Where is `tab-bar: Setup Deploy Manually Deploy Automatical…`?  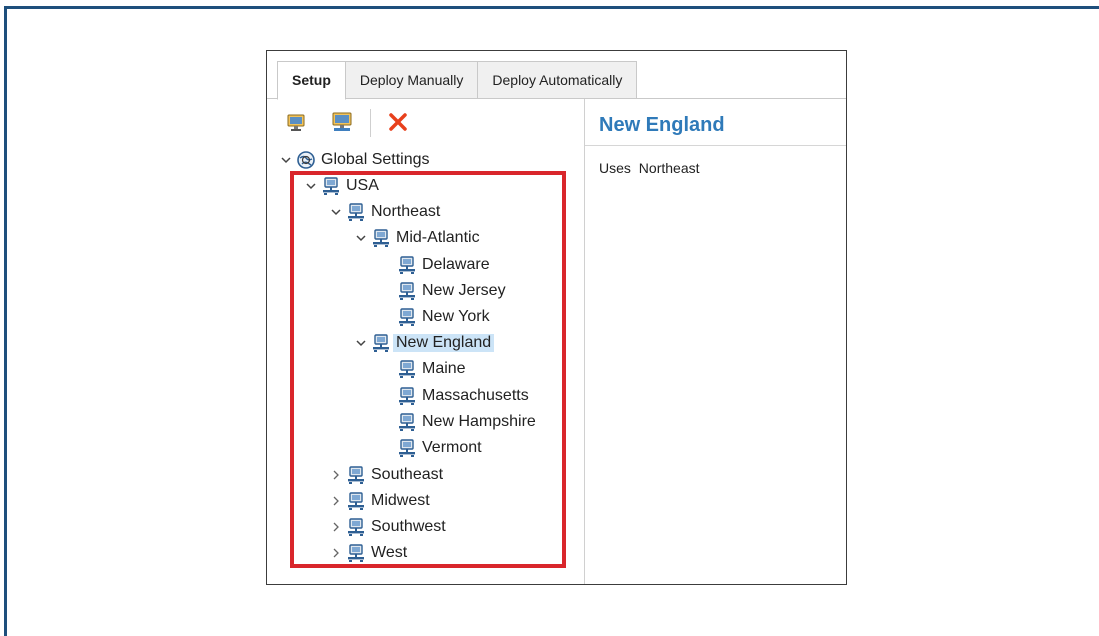
tab-bar: Setup Deploy Manually Deploy Automatical… is located at coordinates (457, 80).